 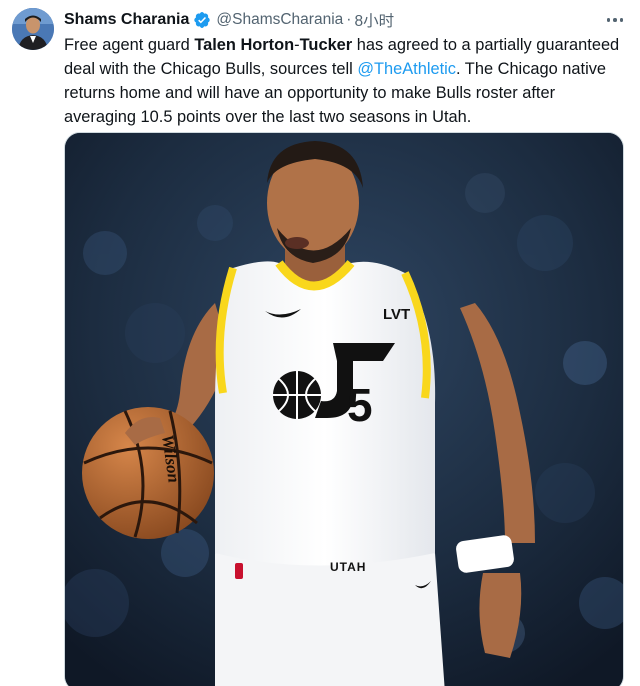 I want to click on player-name-last: Tucker, so click(x=326, y=45).